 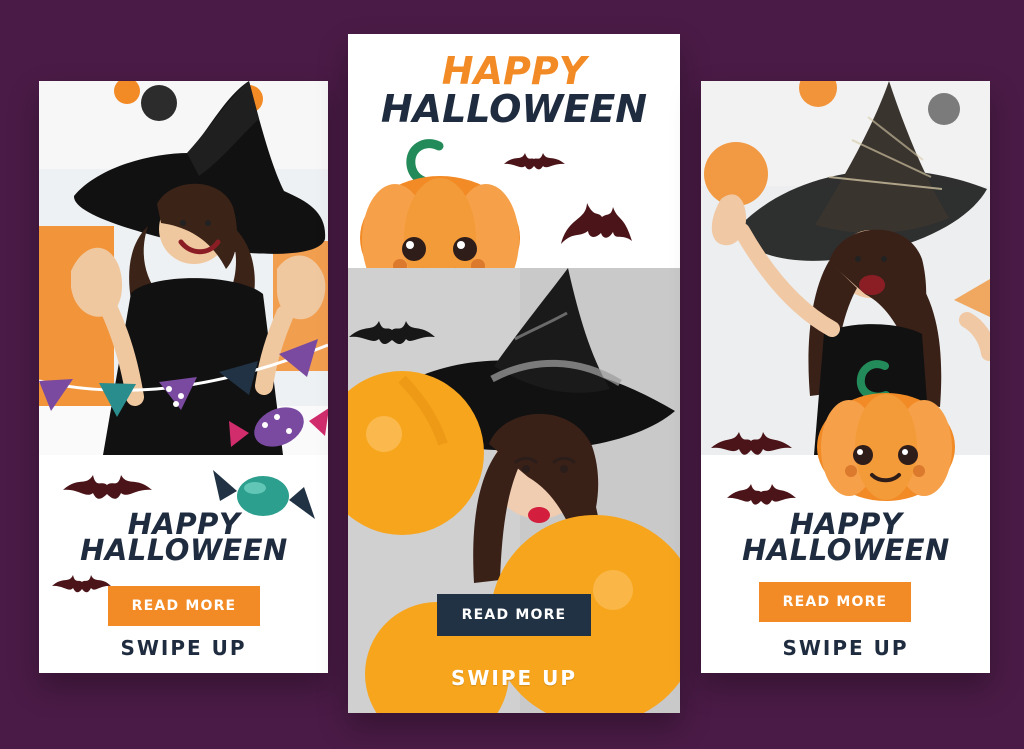 I want to click on right-swipe-up-label: SWIPE UP, so click(x=845, y=648).